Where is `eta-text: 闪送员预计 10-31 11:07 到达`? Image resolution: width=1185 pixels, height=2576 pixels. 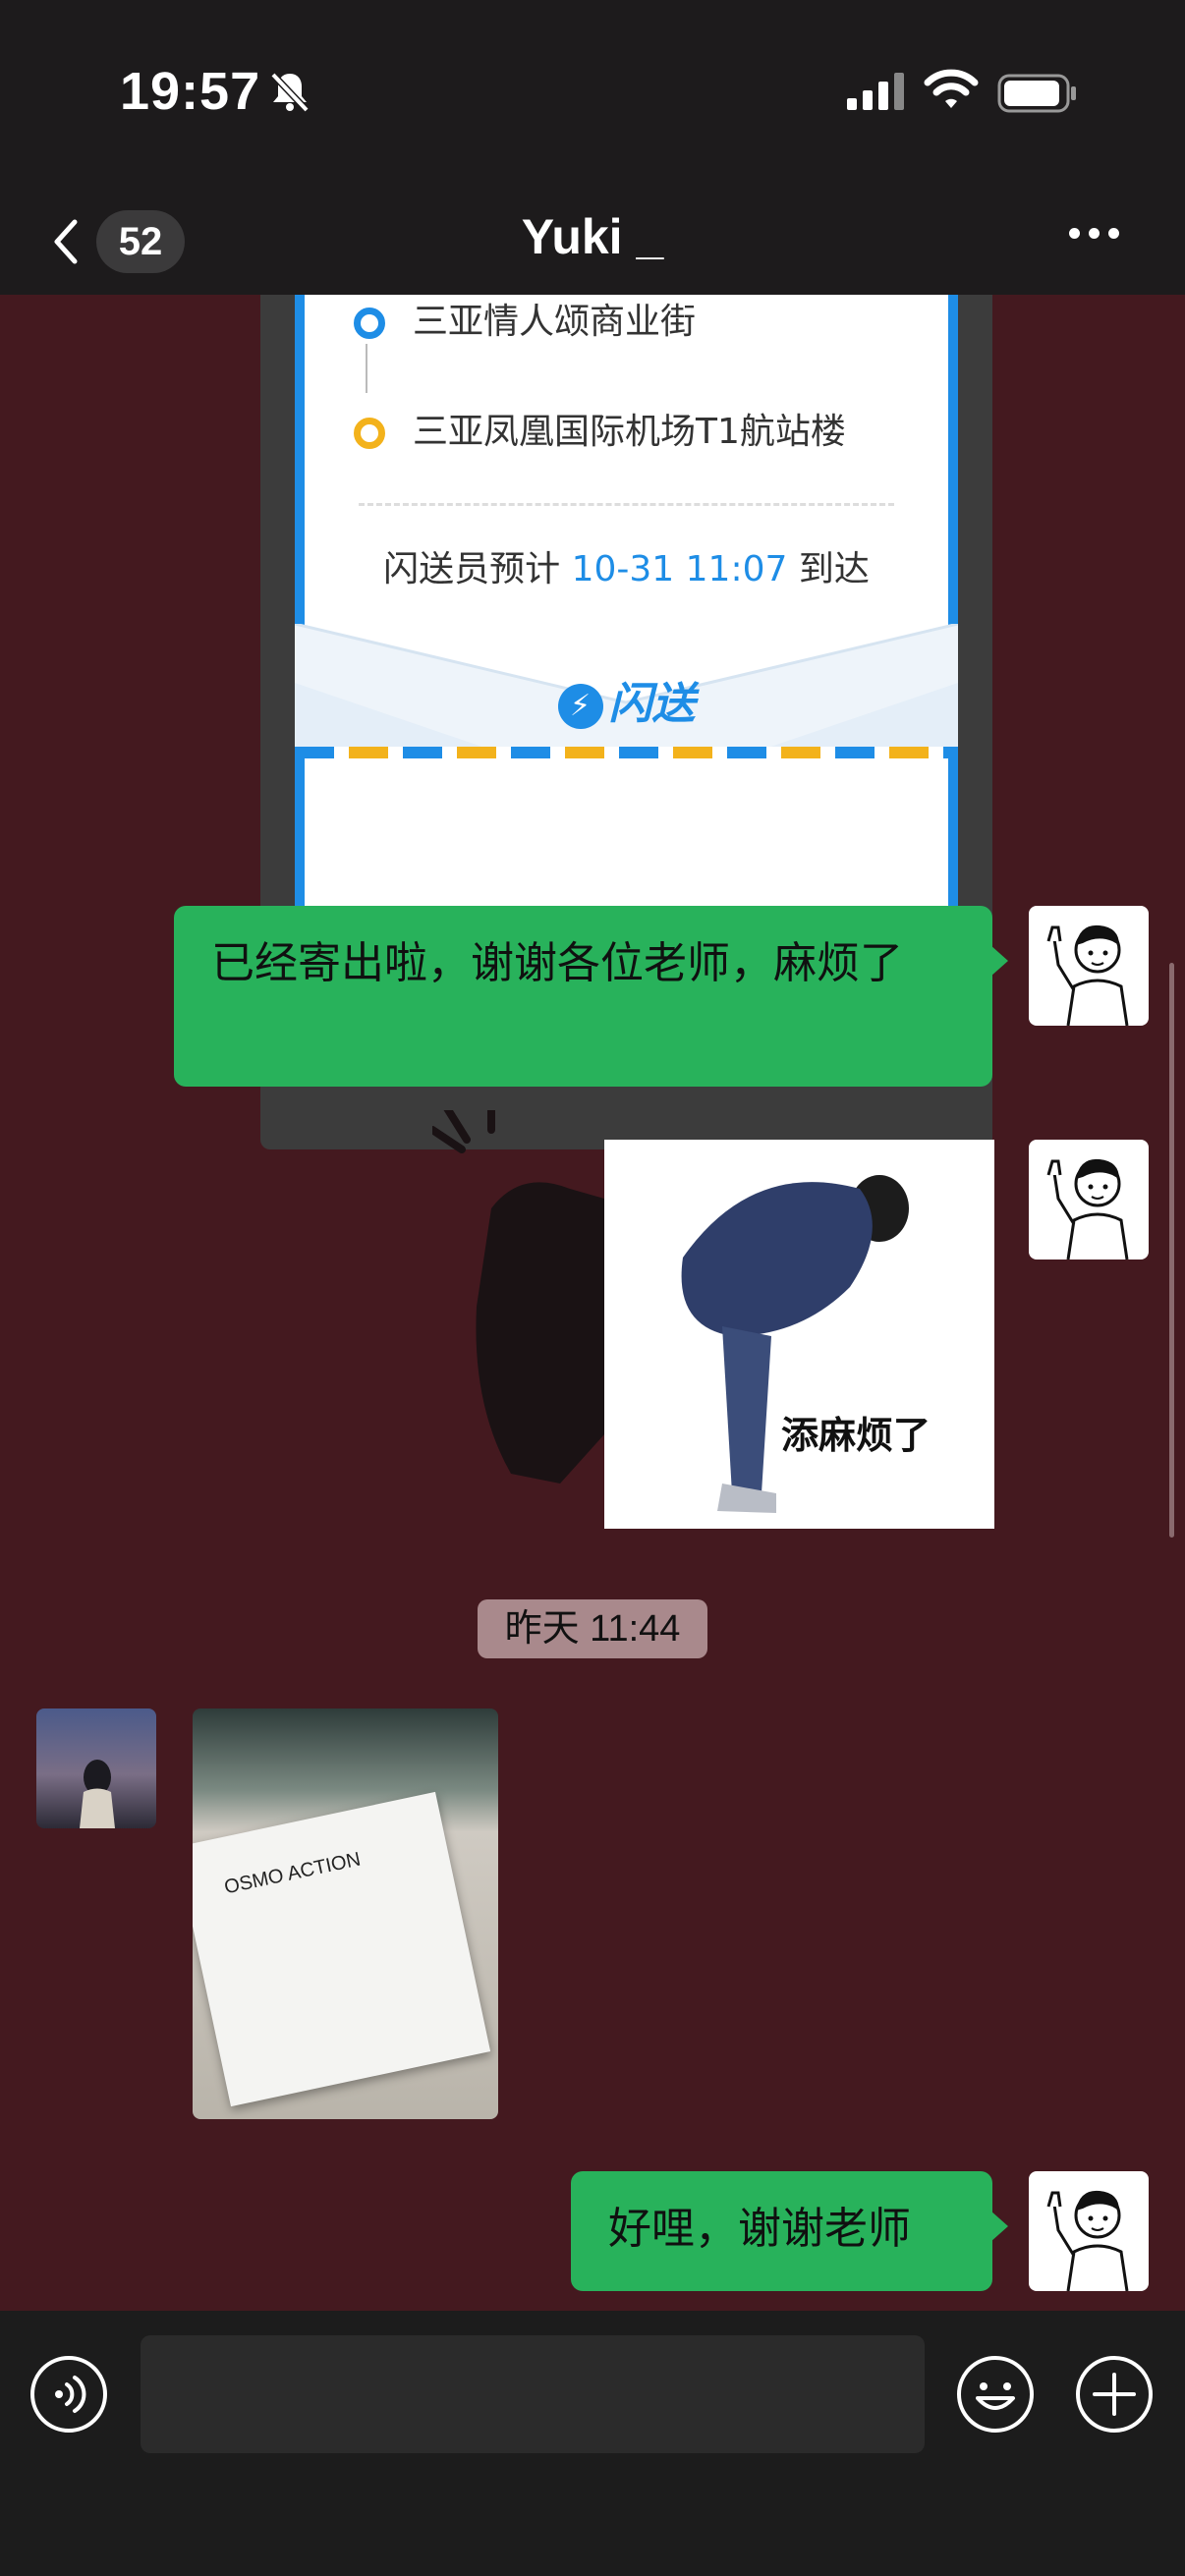
eta-text: 闪送员预计 10-31 11:07 到达 is located at coordinates (627, 569).